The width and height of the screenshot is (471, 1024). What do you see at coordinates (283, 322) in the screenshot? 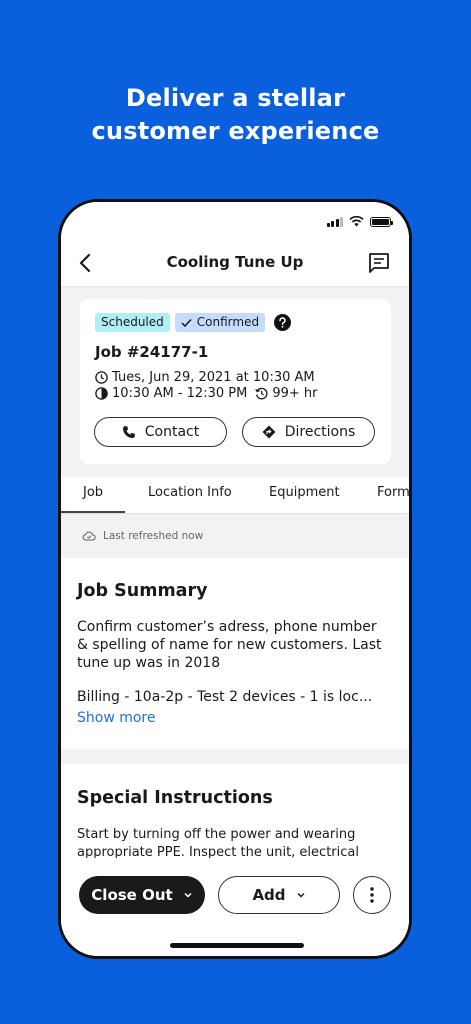
I see `help-icon` at bounding box center [283, 322].